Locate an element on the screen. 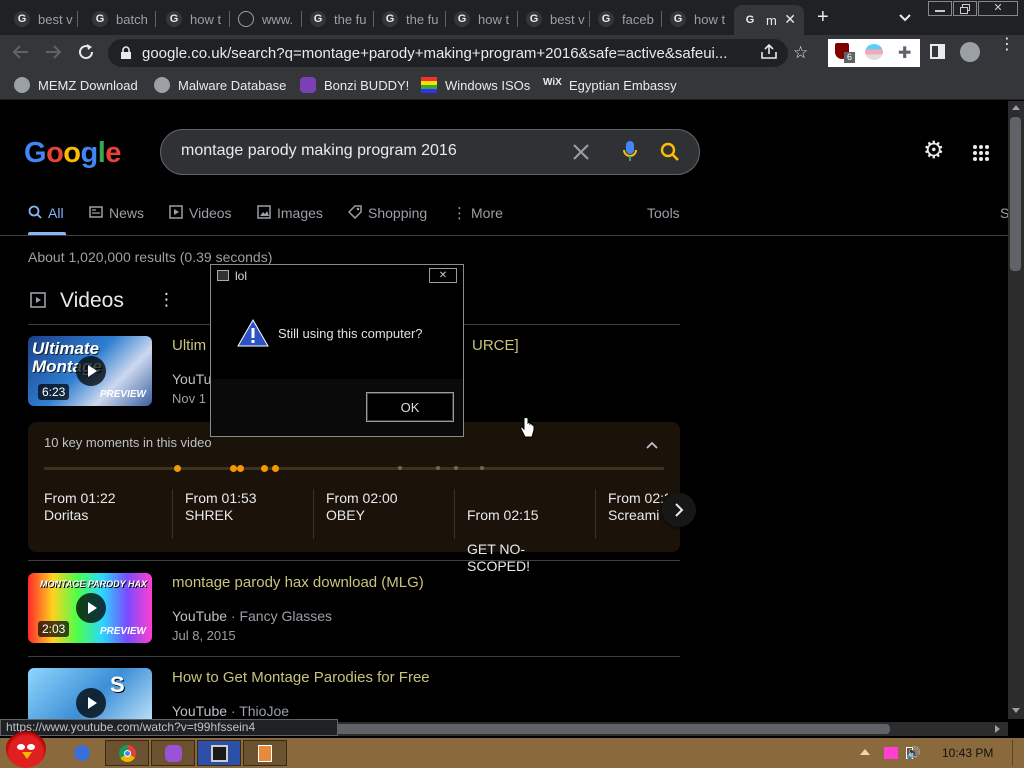  settings-gear-icon: ⚙ is located at coordinates (934, 151).